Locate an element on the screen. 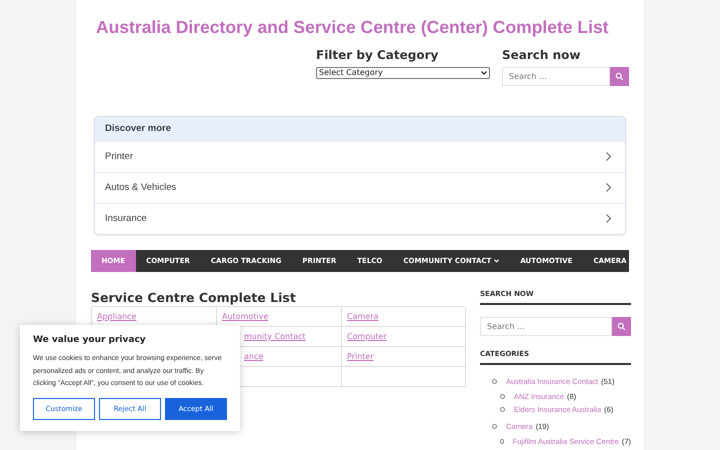 Image resolution: width=720 pixels, height=450 pixels. widget-heading: Search now is located at coordinates (542, 55).